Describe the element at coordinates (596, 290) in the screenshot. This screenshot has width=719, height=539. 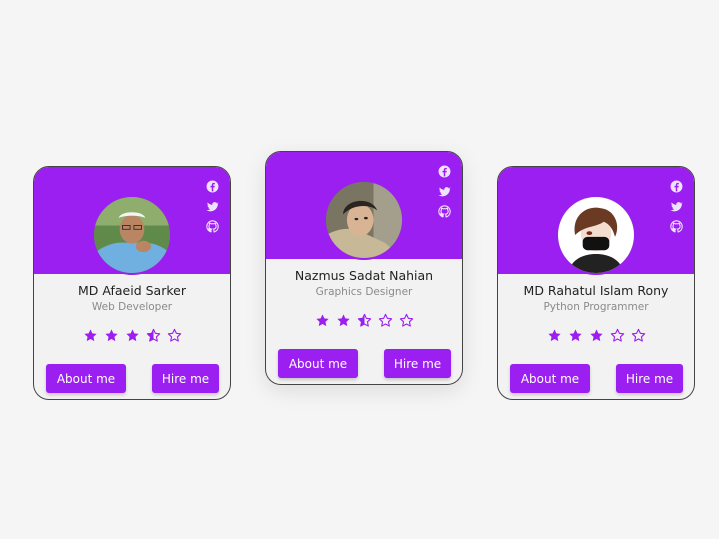
I see `profile-name: MD Rahatul Islam Rony` at that location.